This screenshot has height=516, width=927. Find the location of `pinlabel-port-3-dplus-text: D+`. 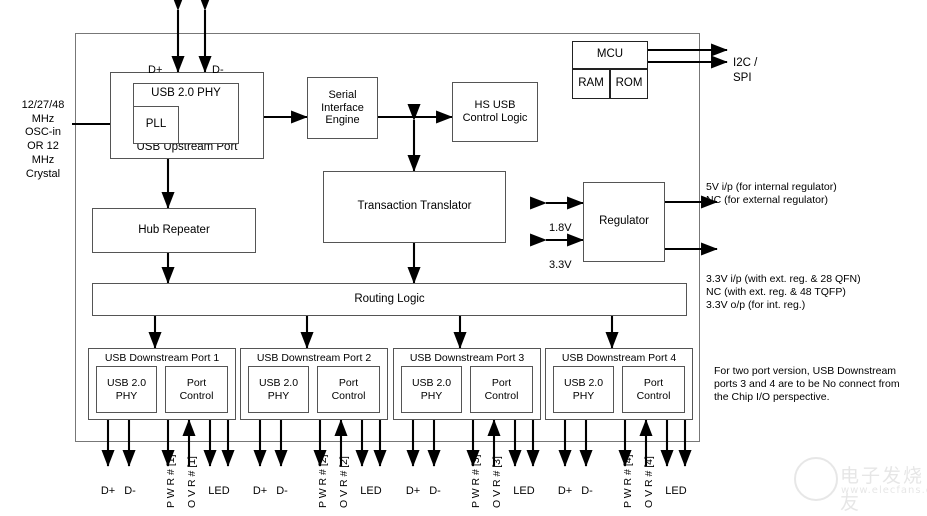

pinlabel-port-3-dplus-text: D+ is located at coordinates (413, 490).